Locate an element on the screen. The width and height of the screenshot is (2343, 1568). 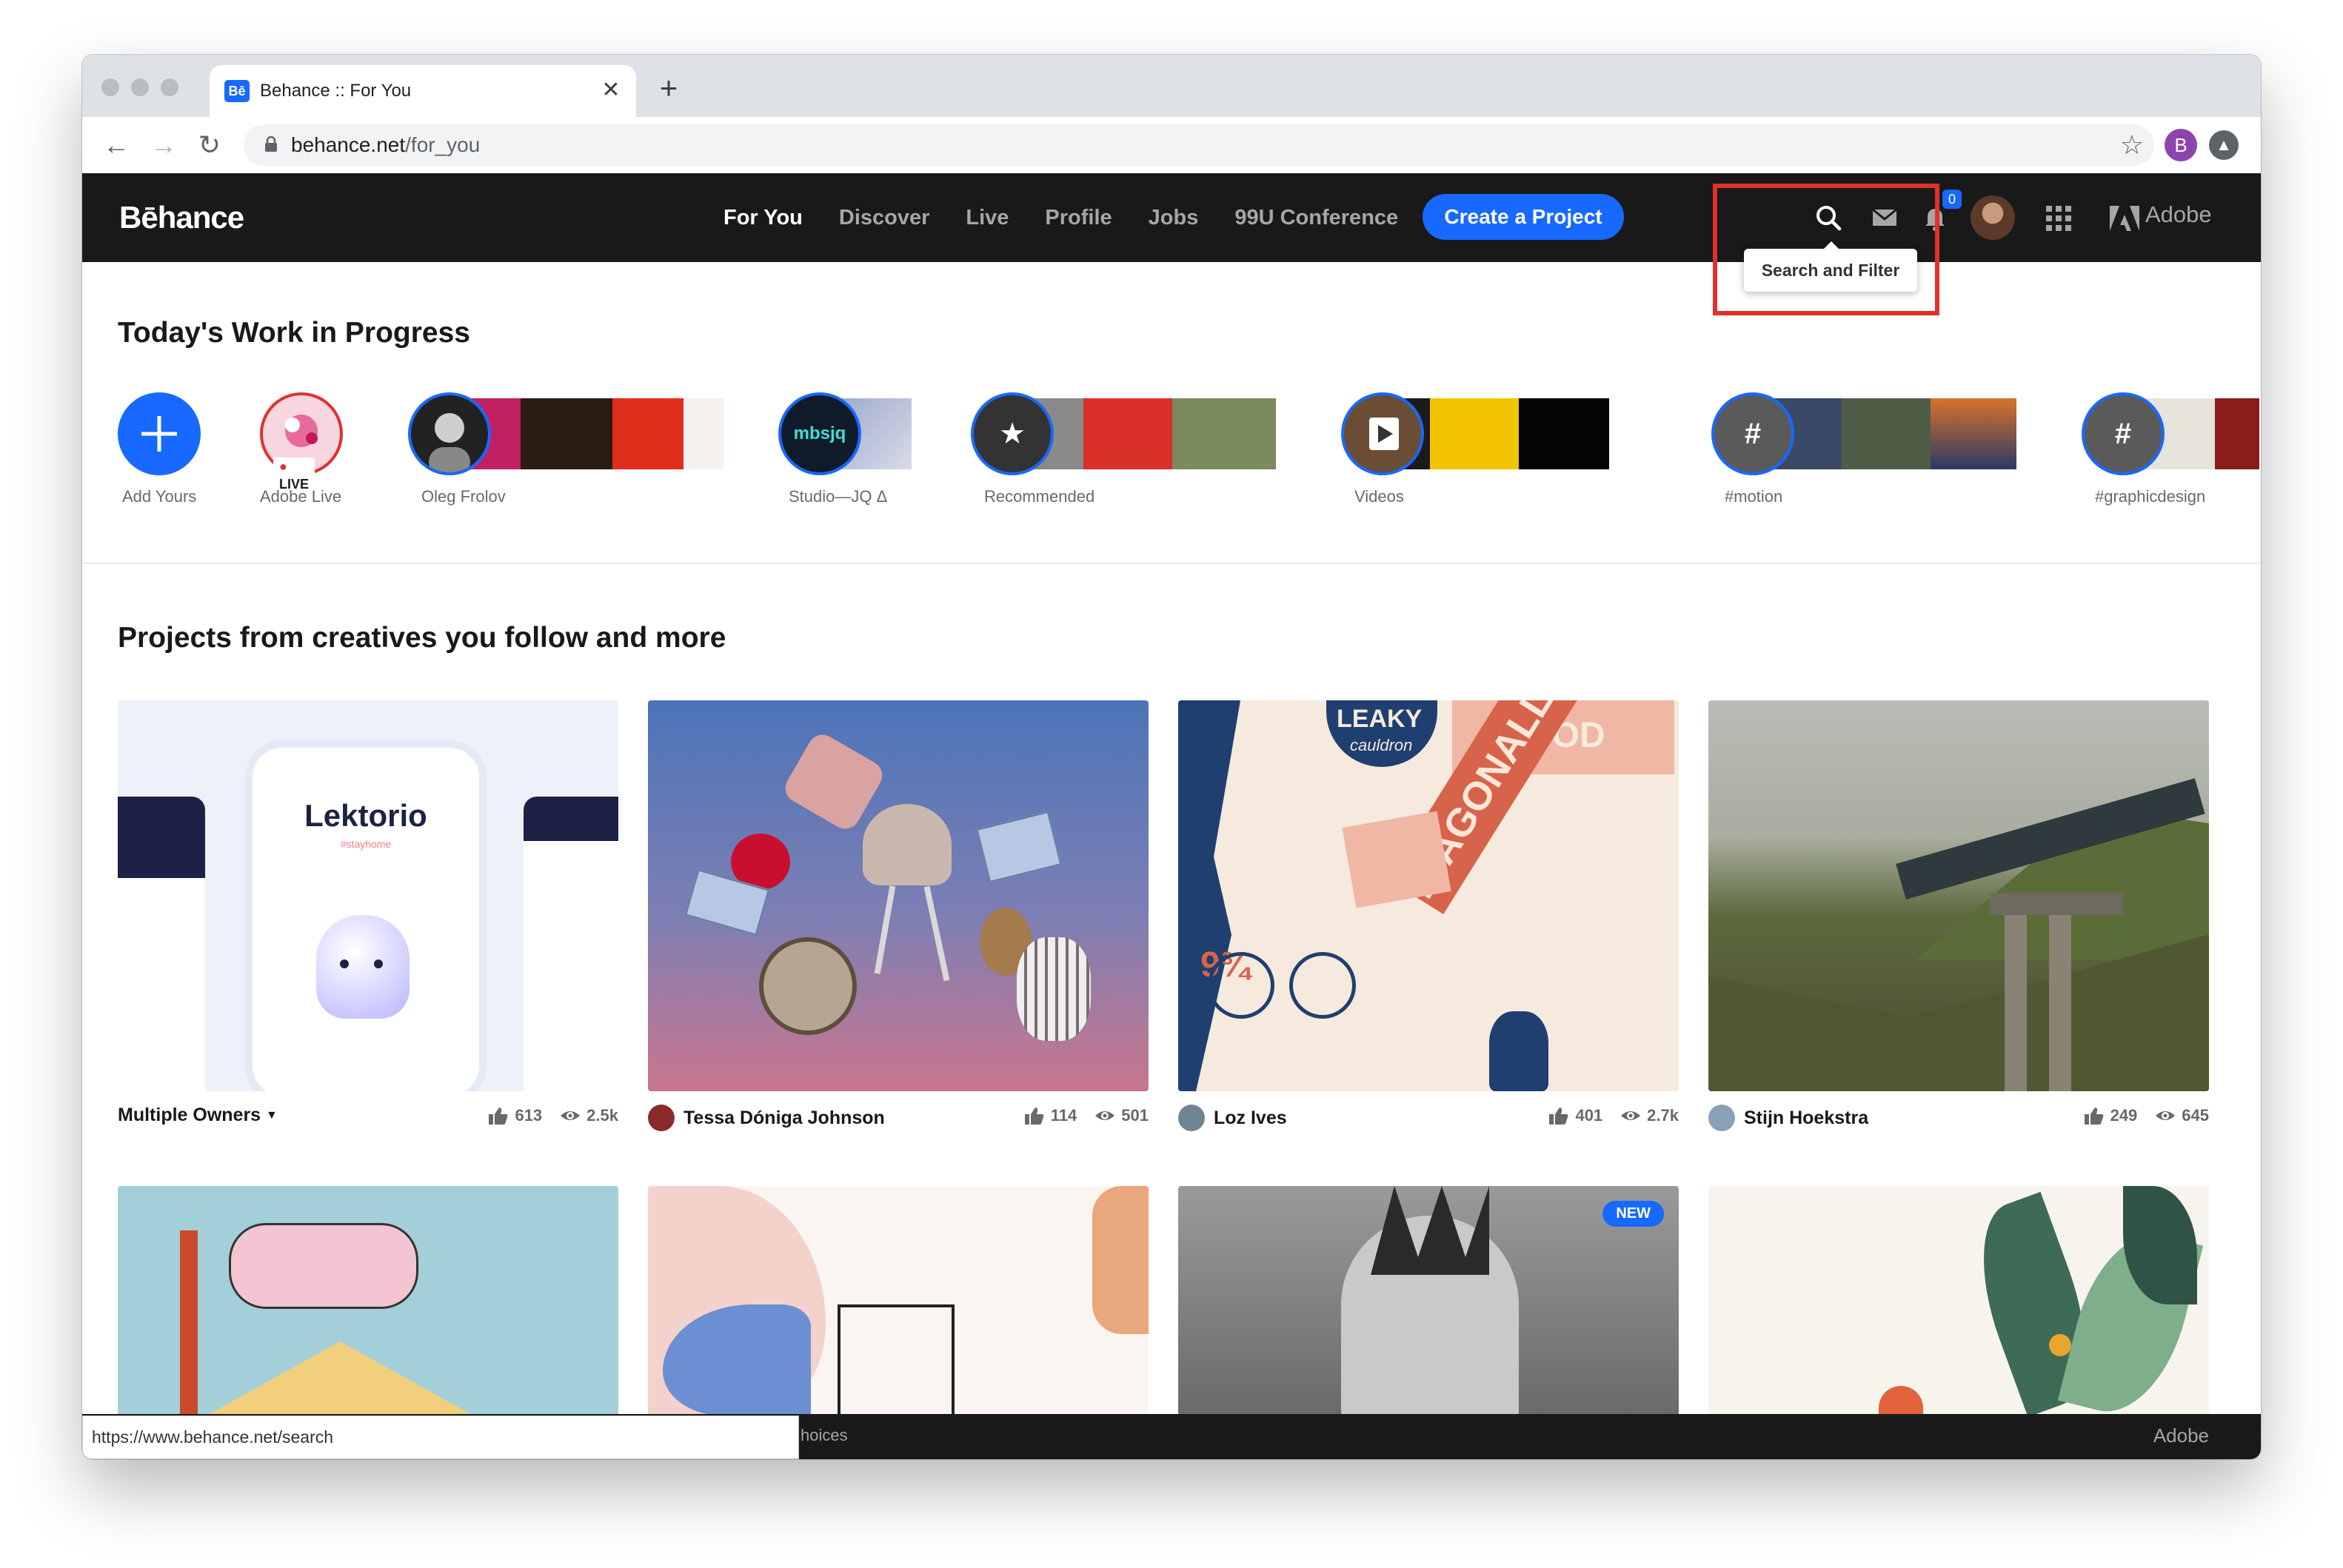
project-owner: Tessa Dóniga Johnson is located at coordinates (767, 1118).